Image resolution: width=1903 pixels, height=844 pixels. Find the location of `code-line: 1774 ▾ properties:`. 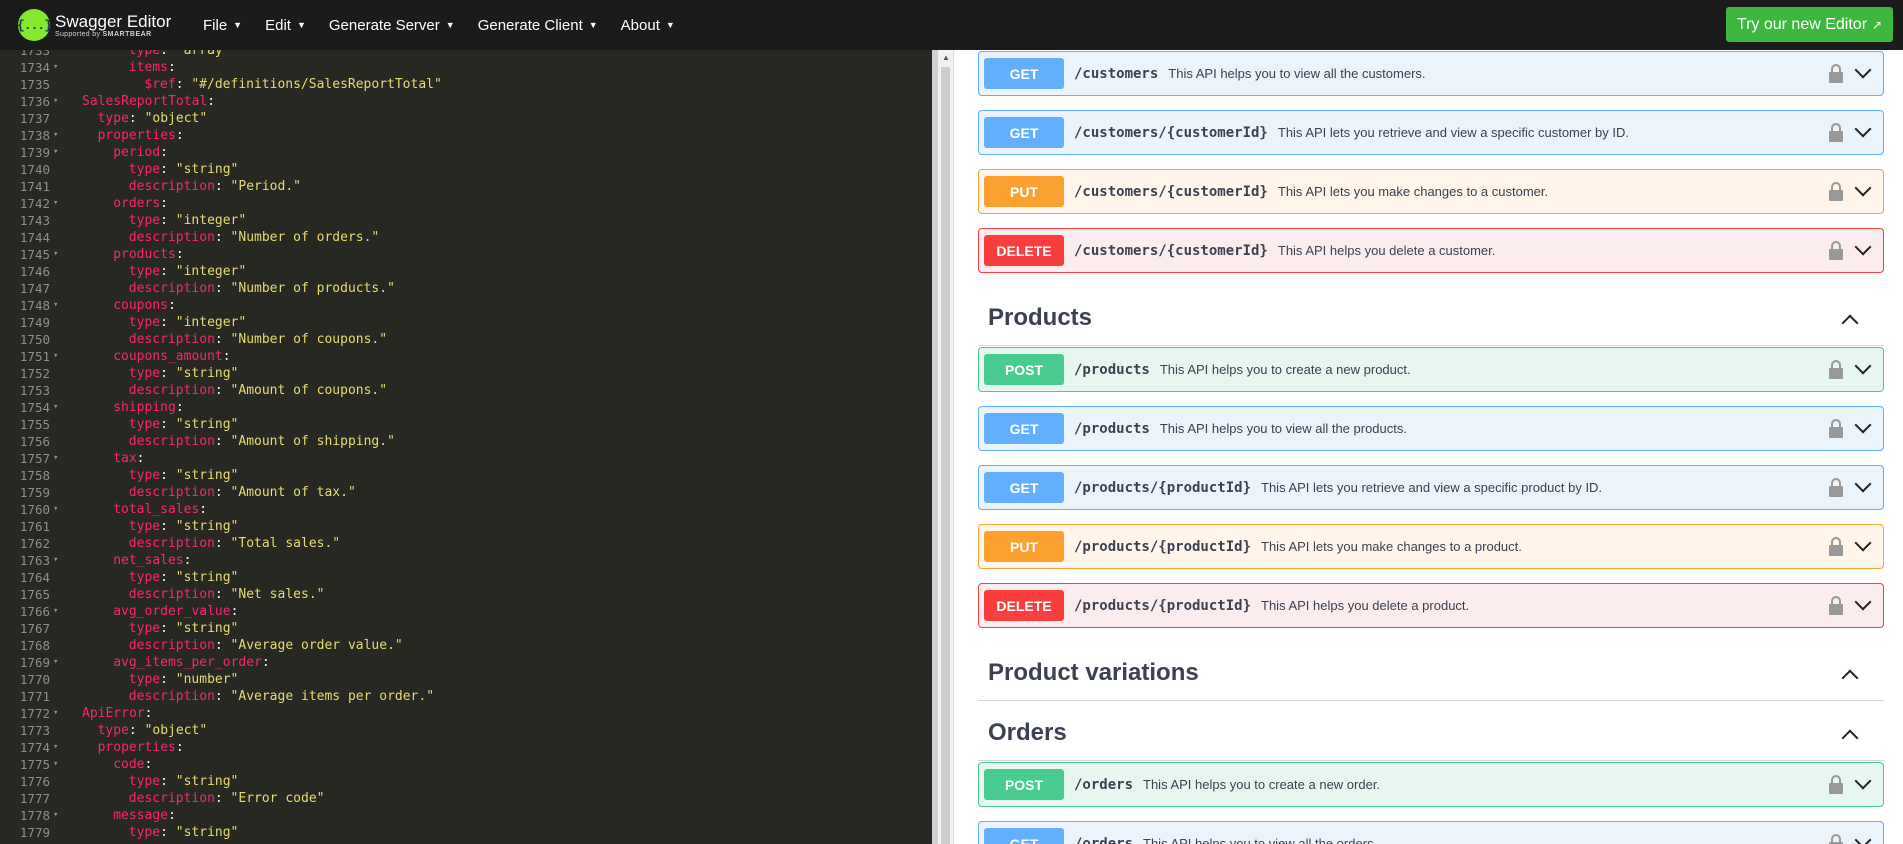

code-line: 1774 ▾ properties: is located at coordinates (466, 747).